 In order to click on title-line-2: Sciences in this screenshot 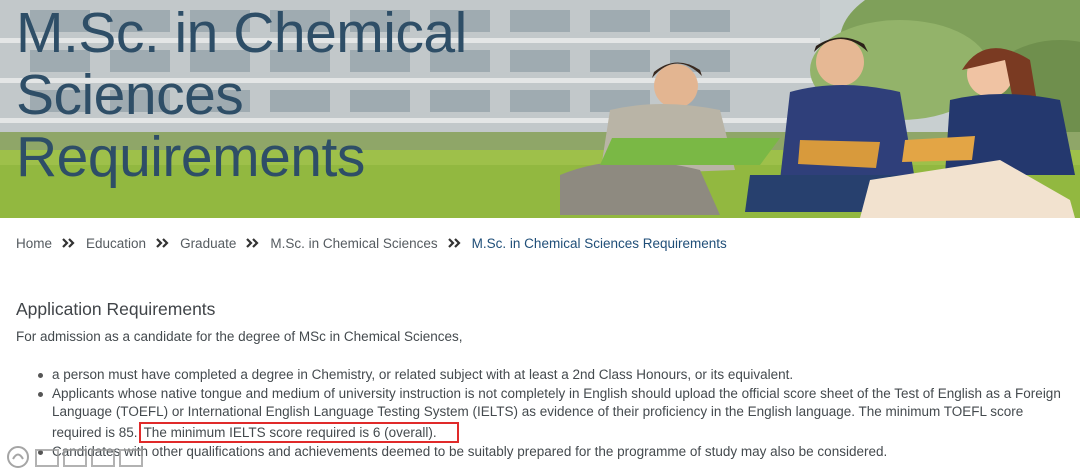, I will do `click(130, 95)`.